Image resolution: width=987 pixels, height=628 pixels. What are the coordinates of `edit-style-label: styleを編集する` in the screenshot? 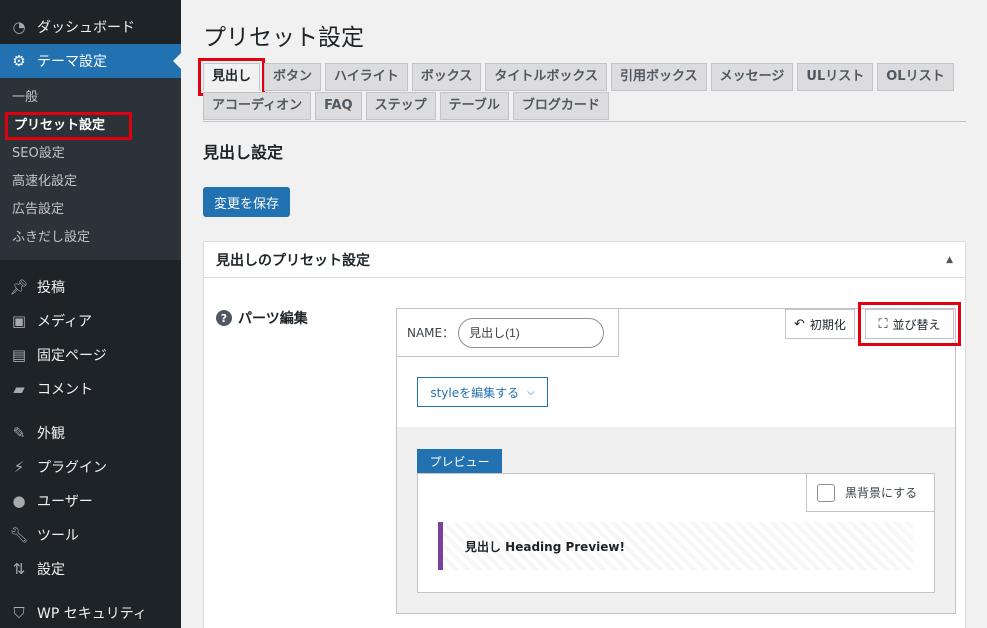 It's located at (475, 392).